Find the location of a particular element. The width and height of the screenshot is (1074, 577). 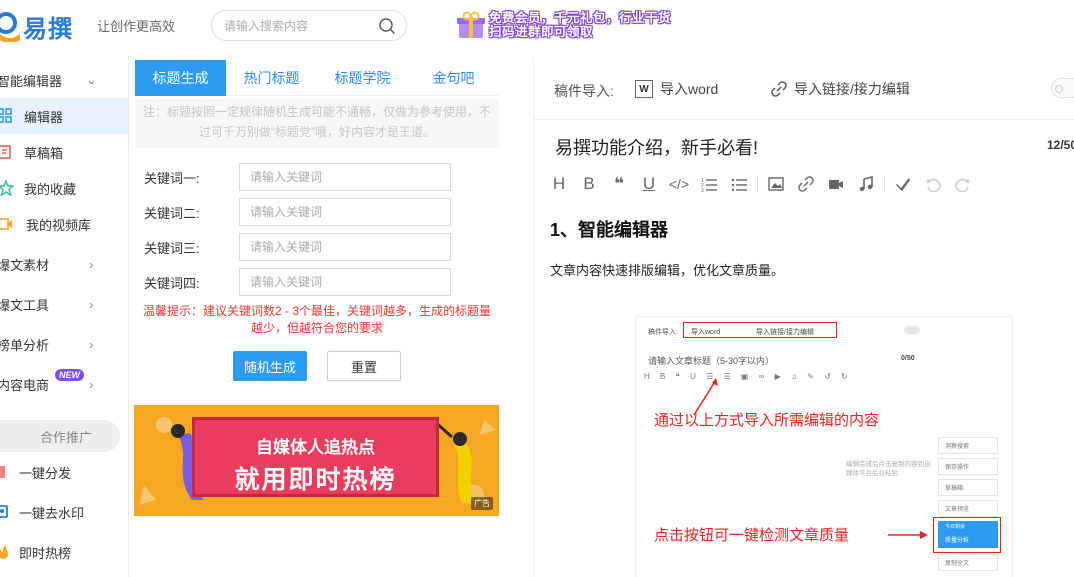

promo-banner: 免费会员，千元礼包，行业干货 扫码进群即可领取 is located at coordinates (563, 25).